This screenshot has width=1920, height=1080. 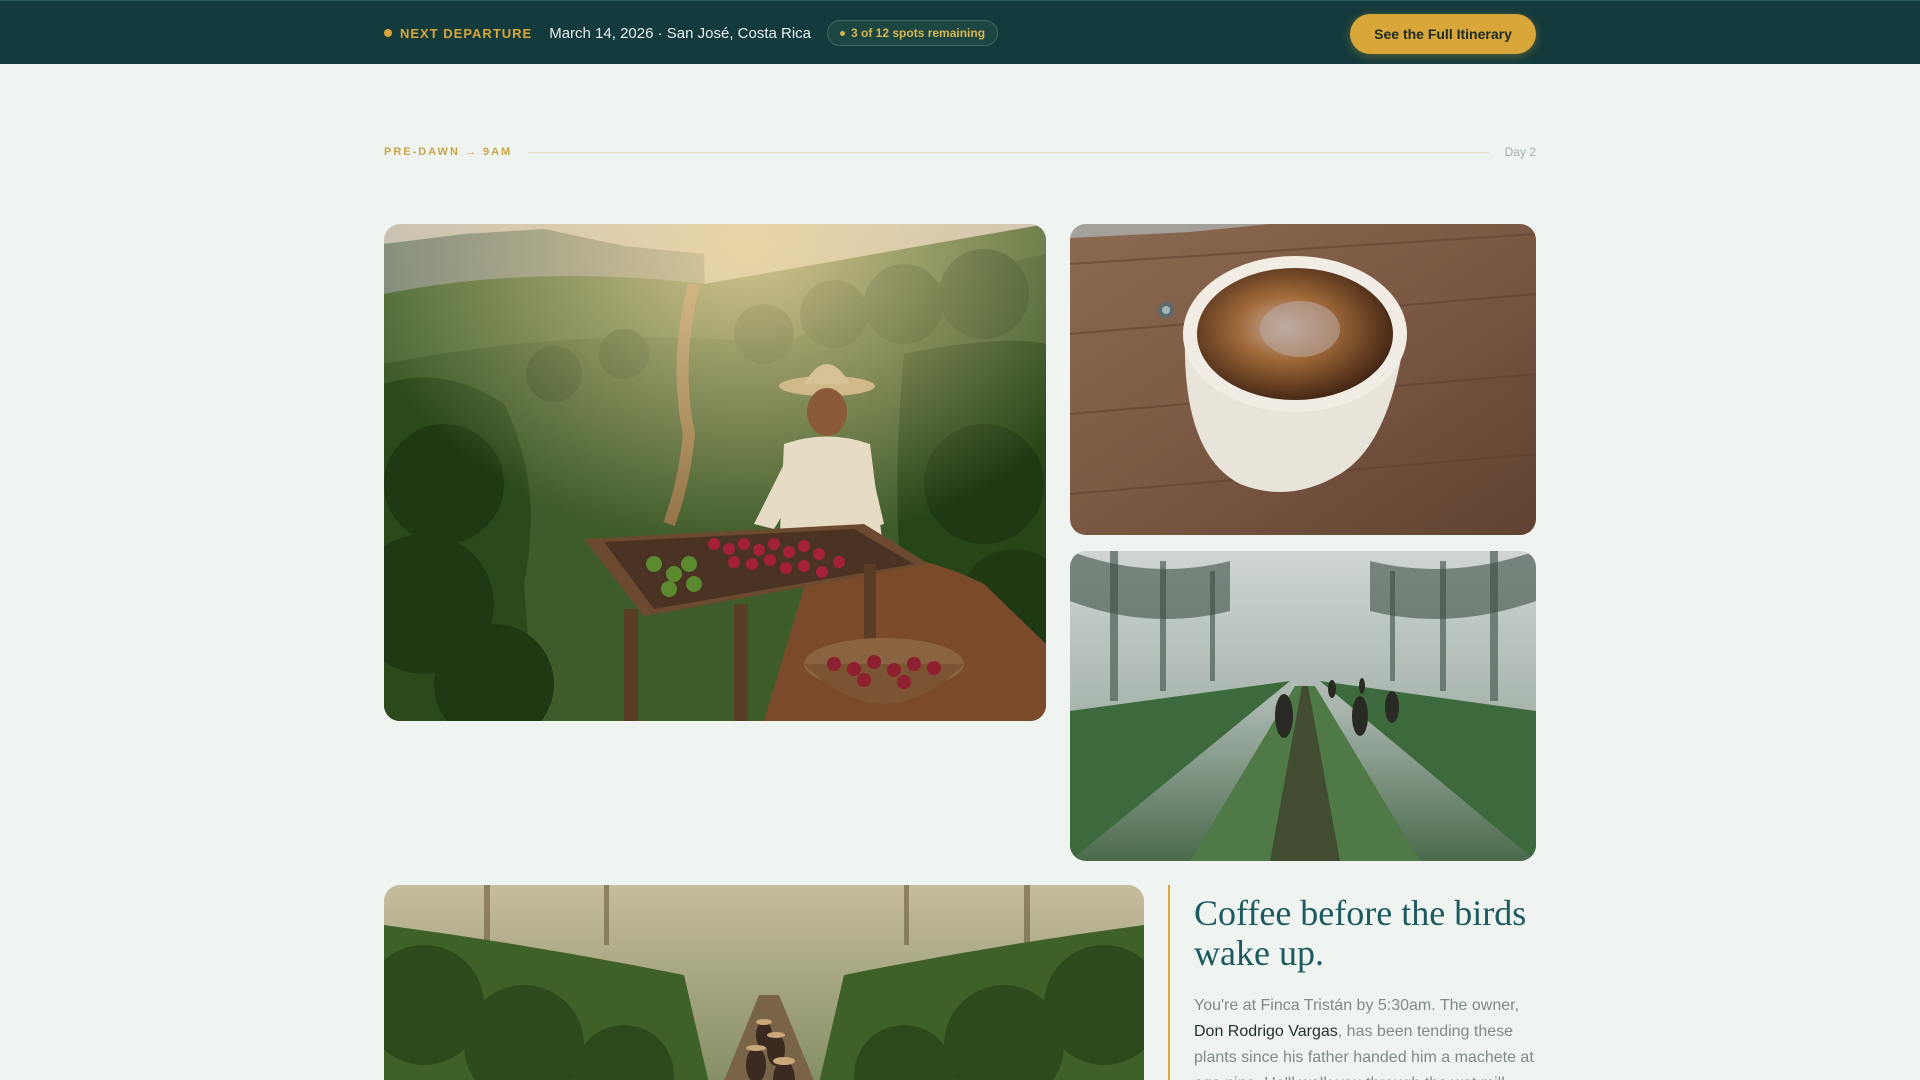 I want to click on coffee-cup-photo, so click(x=1303, y=379).